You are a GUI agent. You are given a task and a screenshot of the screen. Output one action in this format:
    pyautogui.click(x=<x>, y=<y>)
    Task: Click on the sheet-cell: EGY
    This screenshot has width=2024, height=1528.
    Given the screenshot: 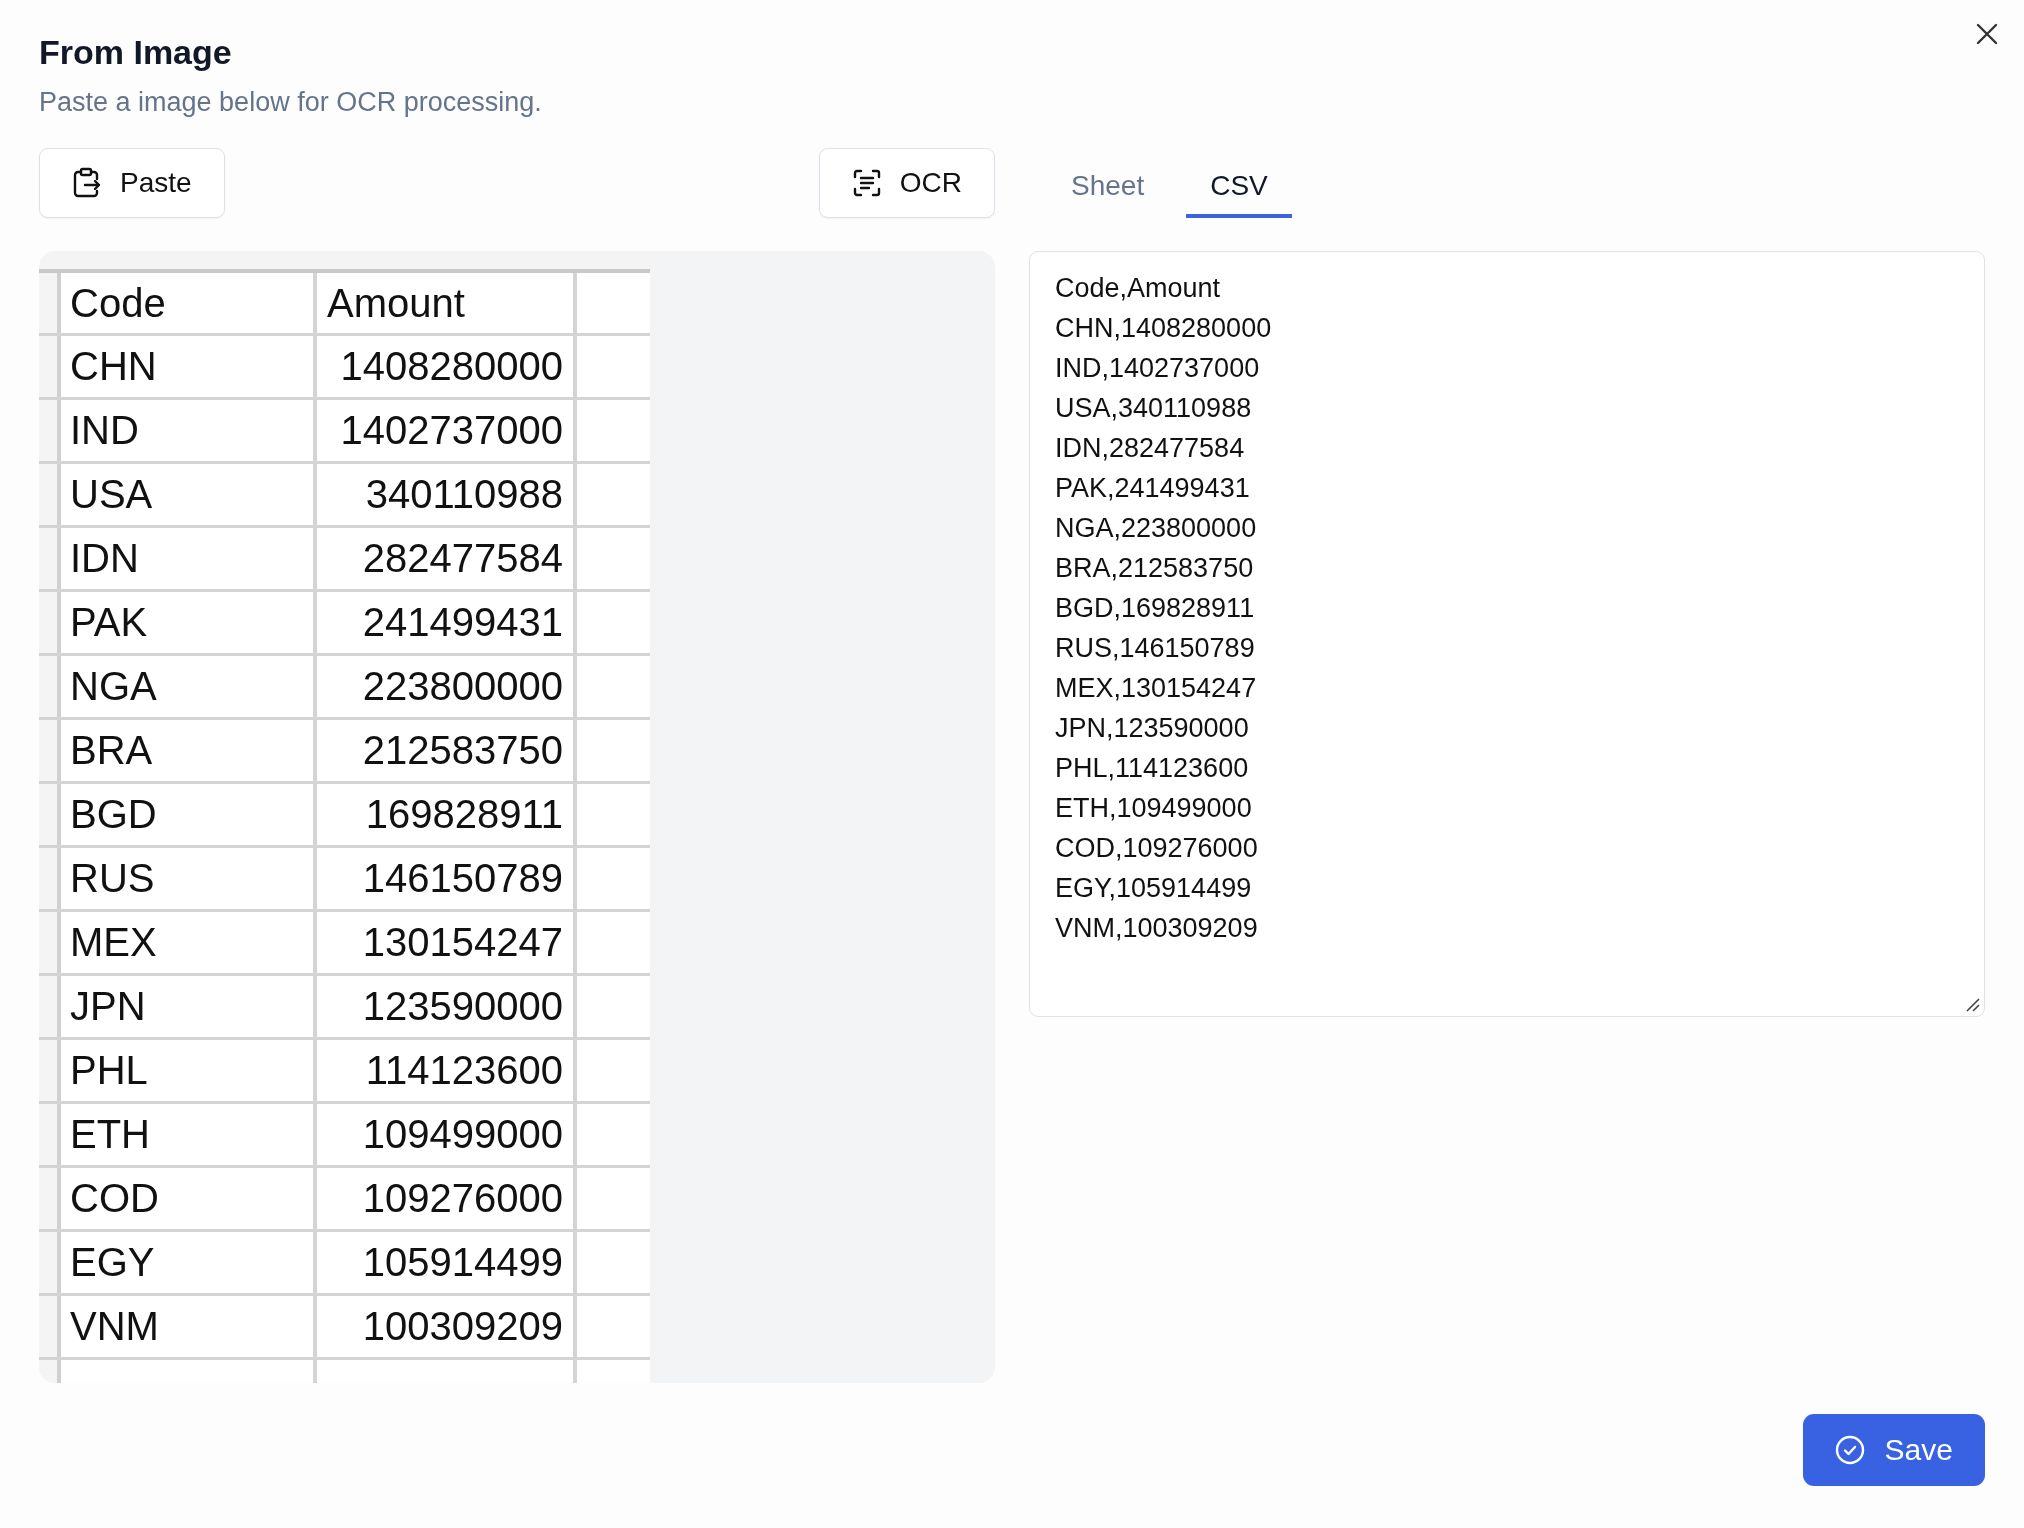 What is the action you would take?
    pyautogui.click(x=189, y=1262)
    